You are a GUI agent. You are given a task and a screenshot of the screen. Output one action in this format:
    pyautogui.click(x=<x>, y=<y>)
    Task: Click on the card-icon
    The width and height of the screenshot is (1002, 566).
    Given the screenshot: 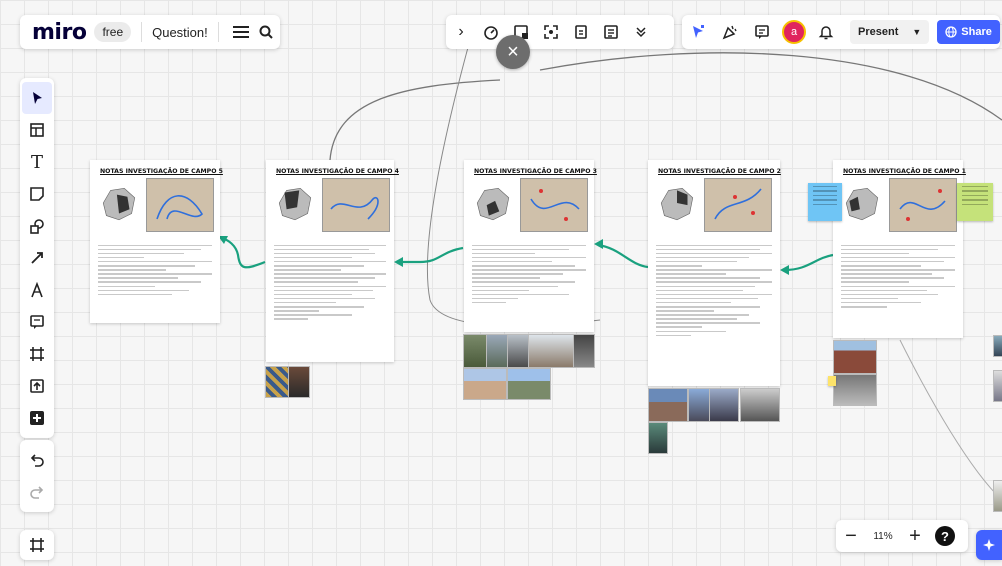 What is the action you would take?
    pyautogui.click(x=581, y=32)
    